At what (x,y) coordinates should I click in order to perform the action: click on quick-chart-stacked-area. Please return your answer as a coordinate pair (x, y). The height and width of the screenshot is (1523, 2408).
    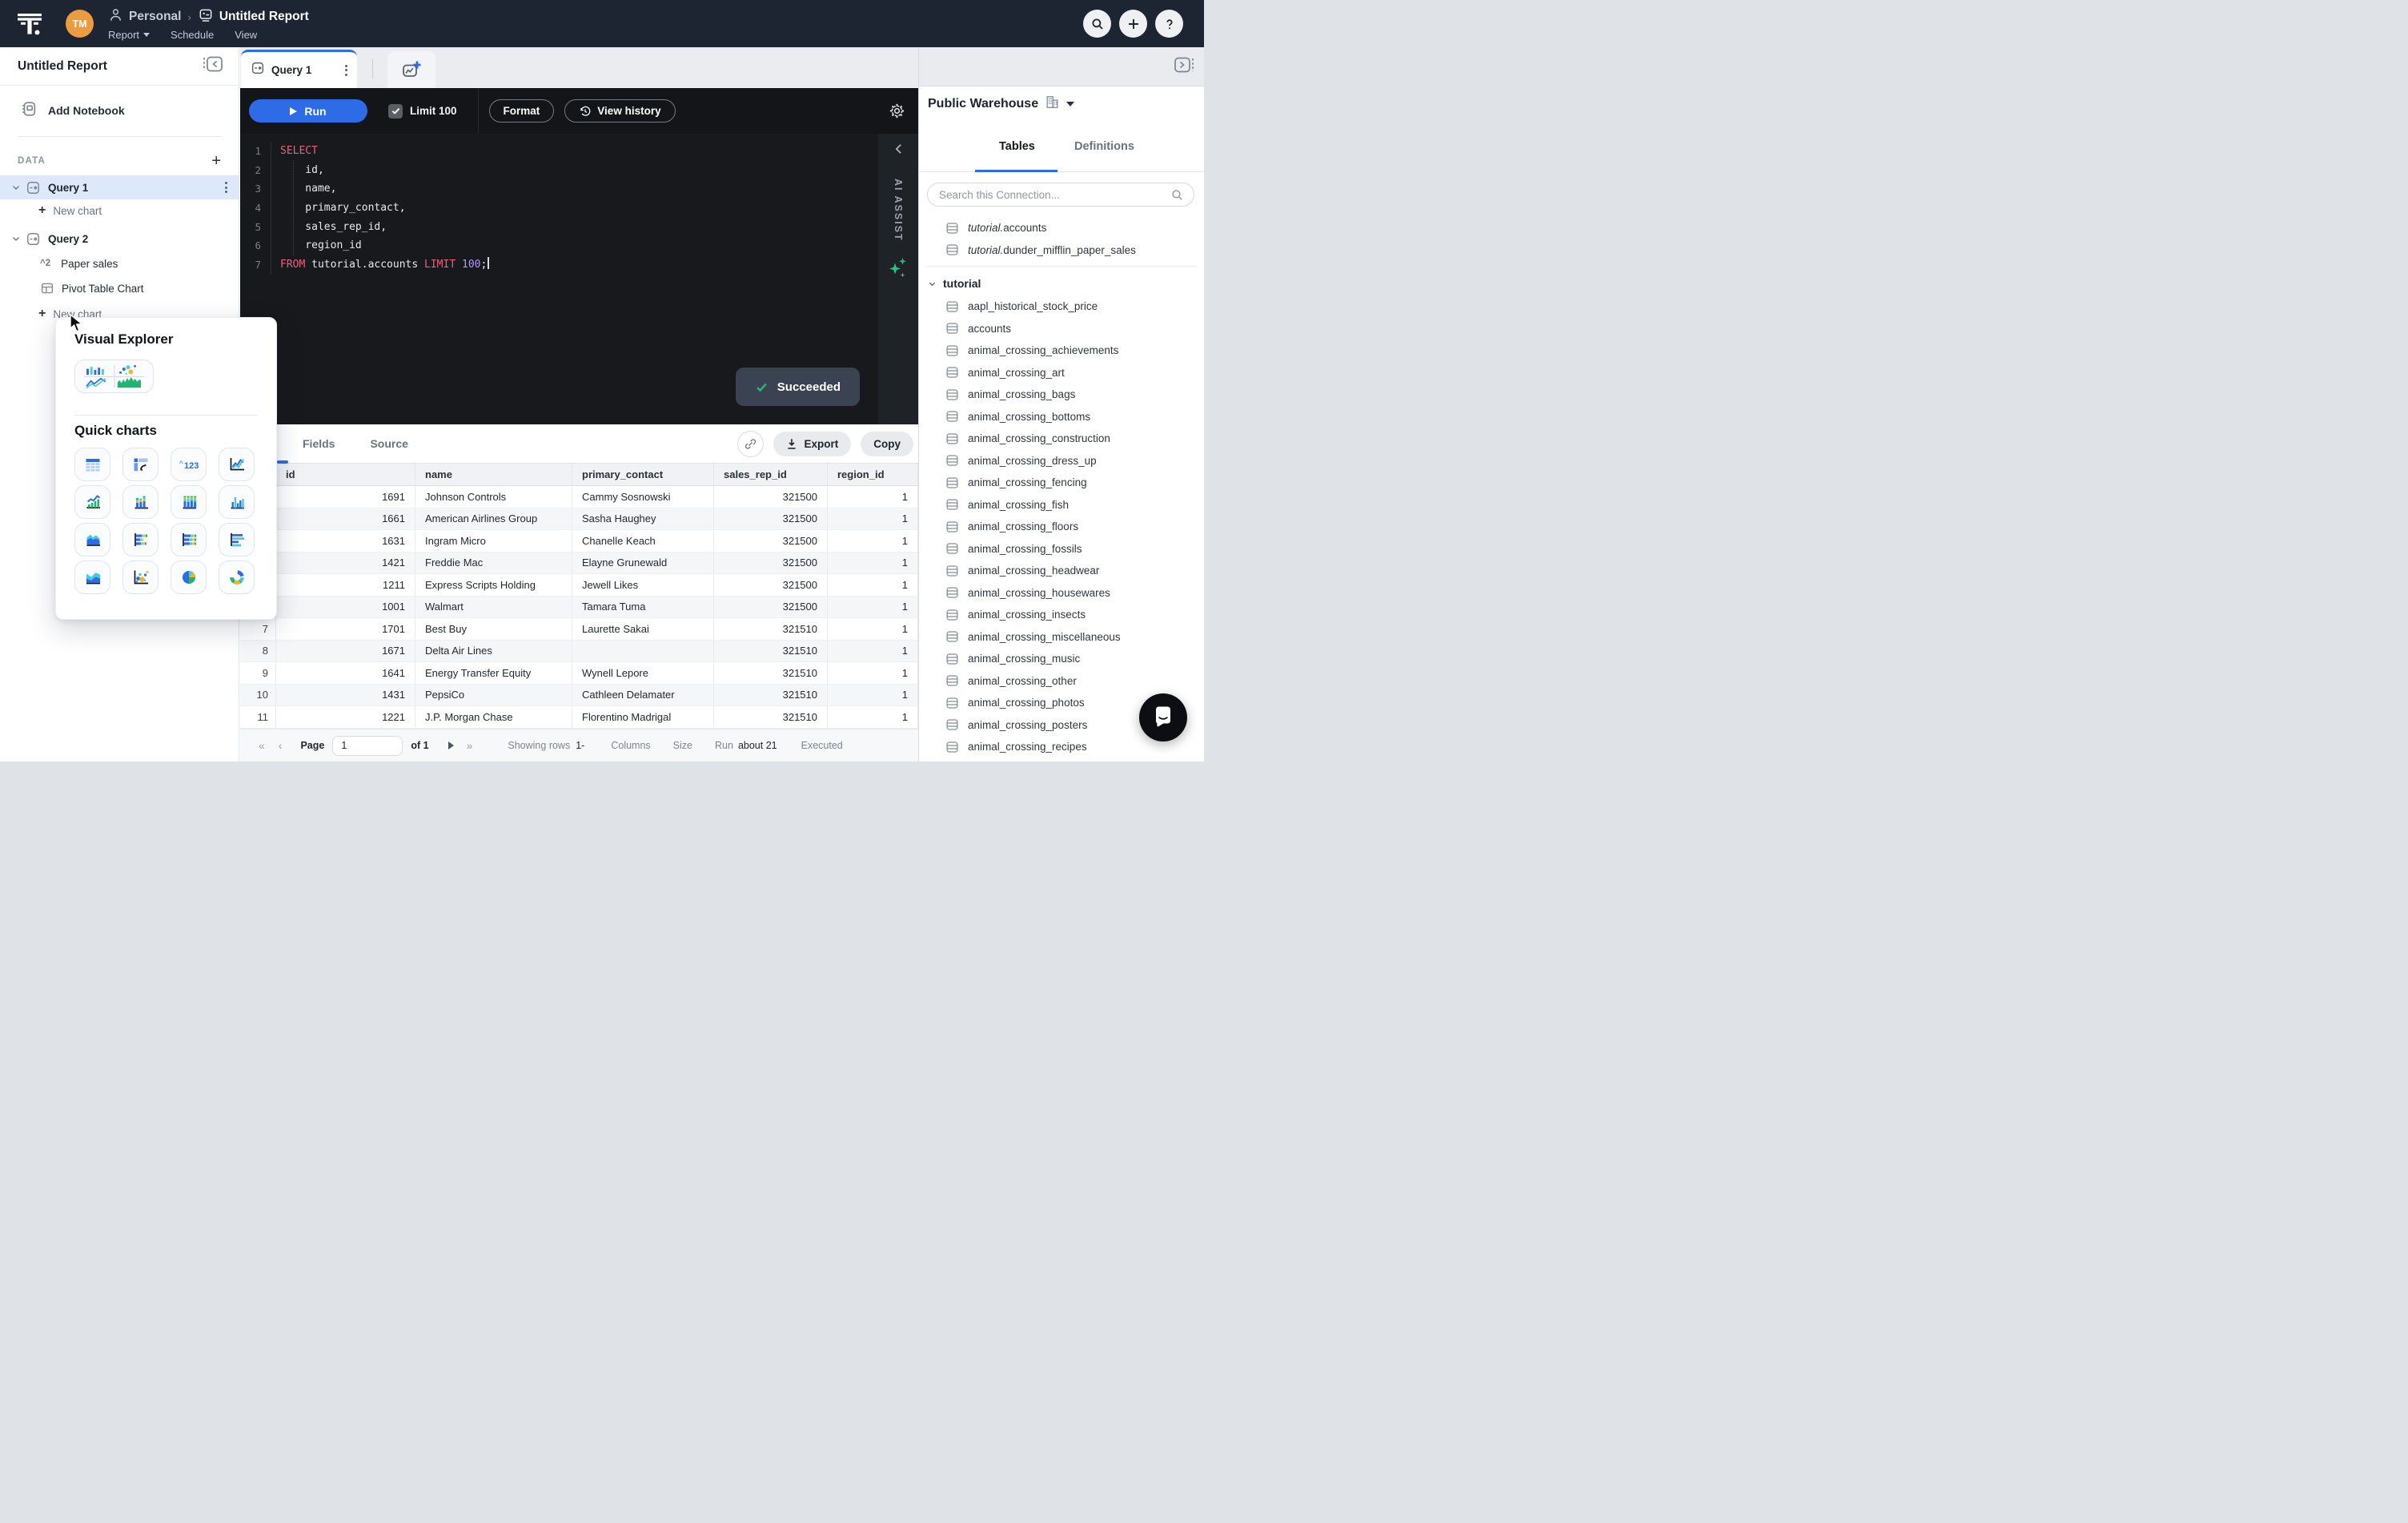
    Looking at the image, I should click on (92, 577).